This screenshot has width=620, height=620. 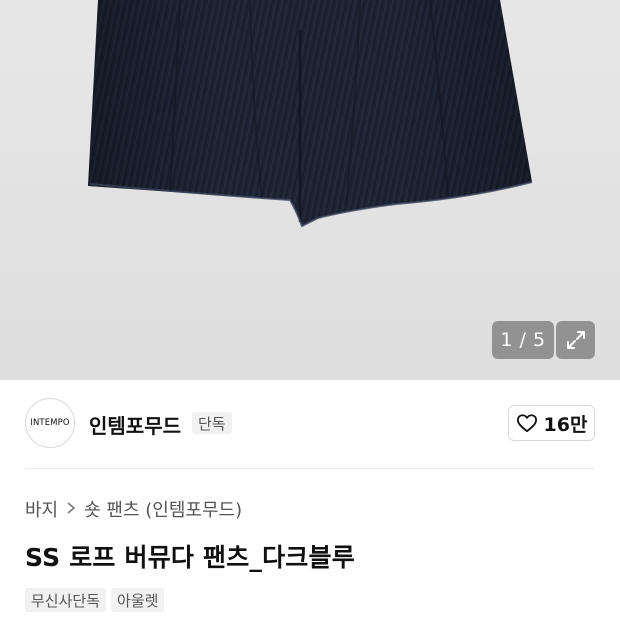 I want to click on brand-name-link: 인템포무드, so click(x=135, y=424).